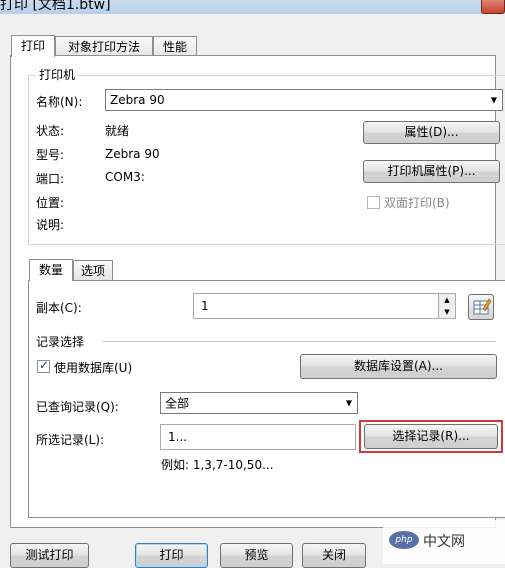  I want to click on model-label: 型号:, so click(50, 155).